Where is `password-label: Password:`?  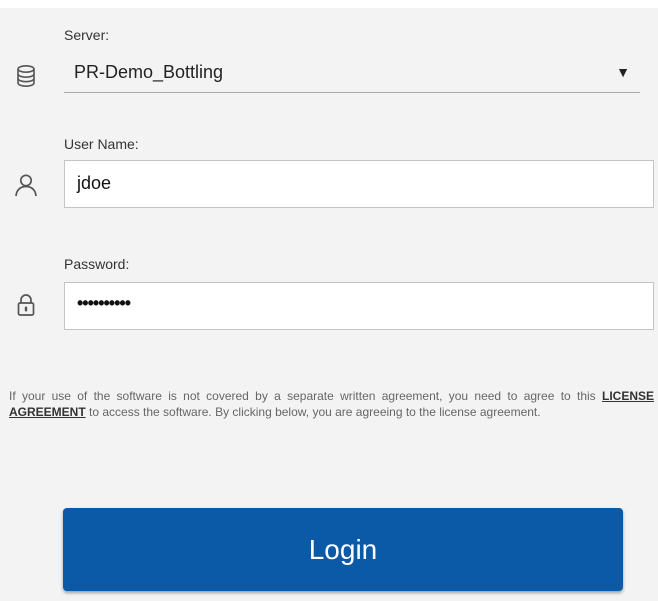 password-label: Password: is located at coordinates (97, 264).